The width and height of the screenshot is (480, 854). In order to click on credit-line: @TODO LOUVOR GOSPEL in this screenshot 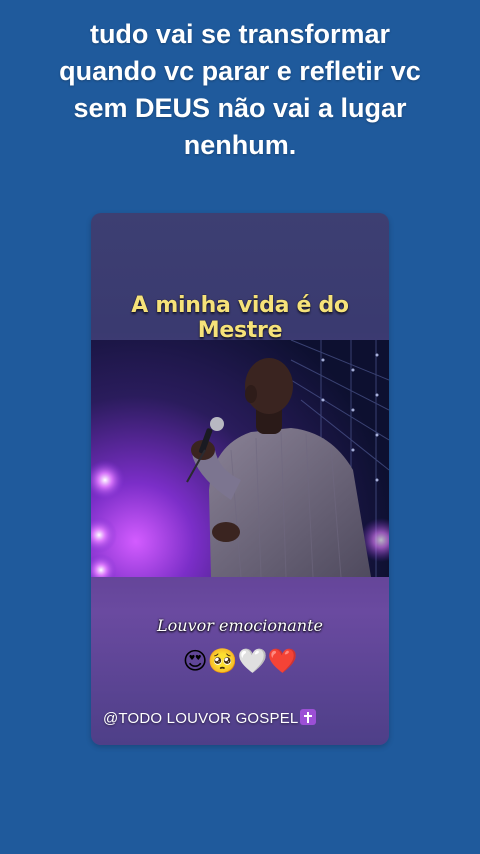, I will do `click(210, 718)`.